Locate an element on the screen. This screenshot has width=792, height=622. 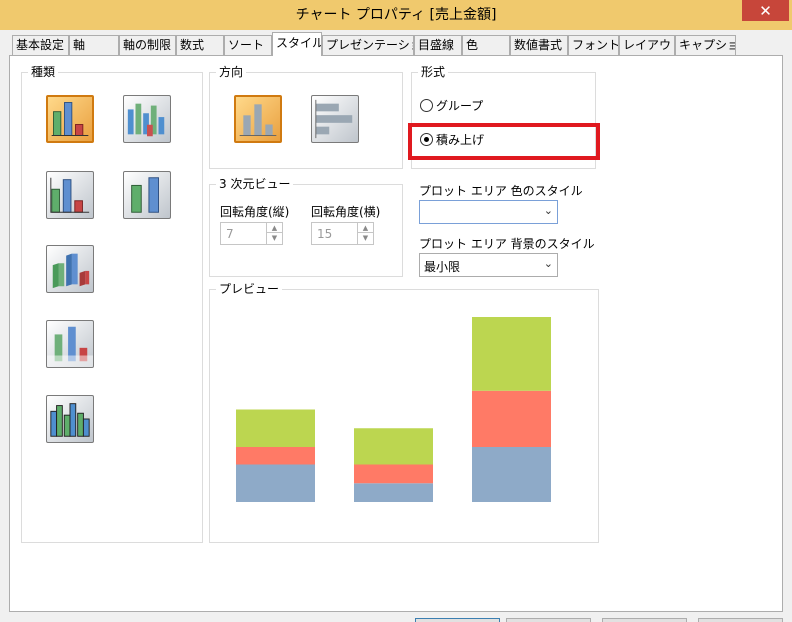
bar-3d-cluster-icon is located at coordinates (70, 419).